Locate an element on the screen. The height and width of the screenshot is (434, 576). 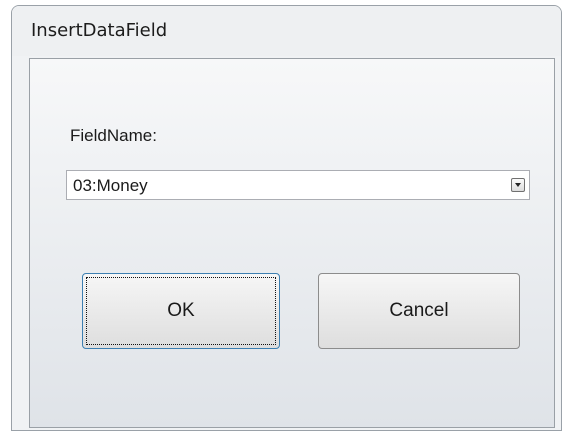
field-name-select-value: 03:Money is located at coordinates (110, 185).